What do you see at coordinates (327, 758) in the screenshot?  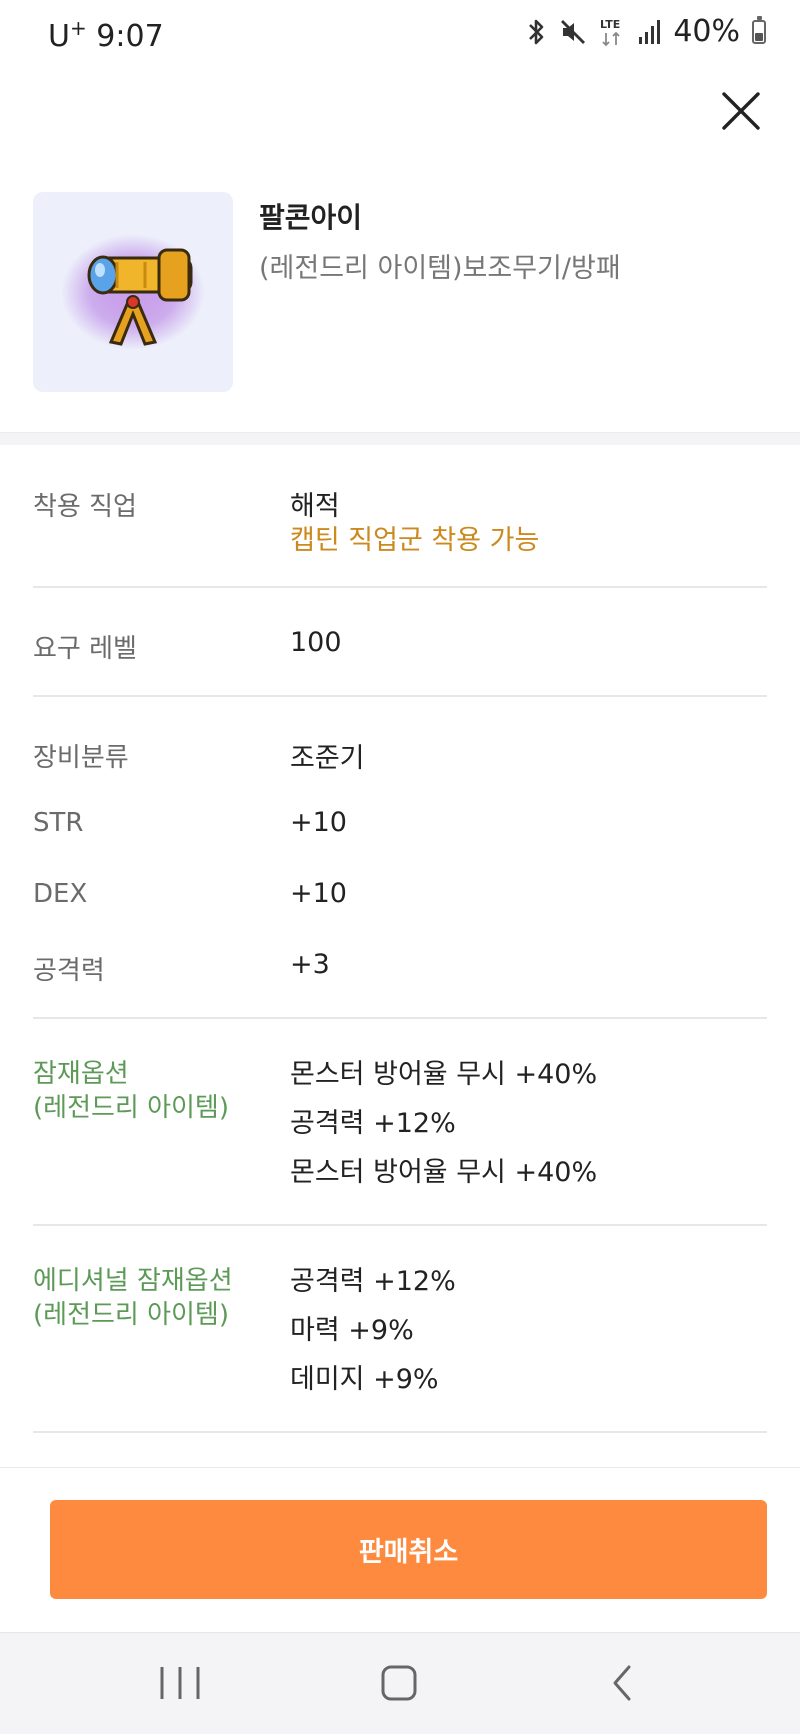 I see `stat-value: 조준기` at bounding box center [327, 758].